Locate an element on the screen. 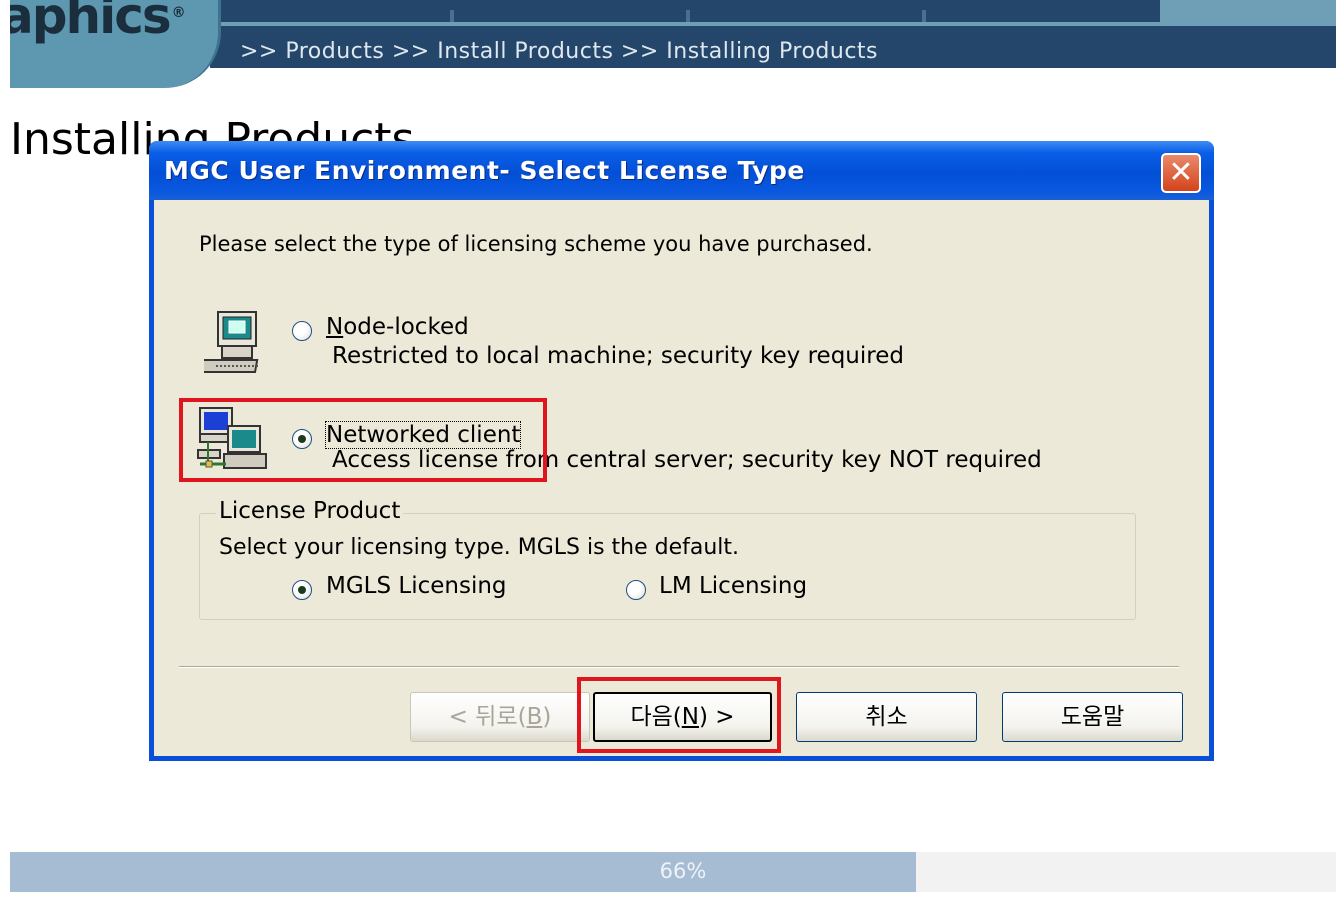 This screenshot has height=919, width=1336. node-locked-label: Node-locked is located at coordinates (397, 327).